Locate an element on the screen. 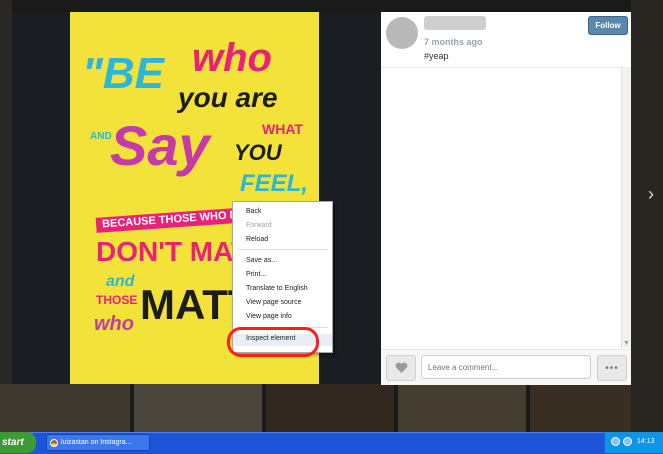  scroll-down-icon: ▼ is located at coordinates (626, 343).